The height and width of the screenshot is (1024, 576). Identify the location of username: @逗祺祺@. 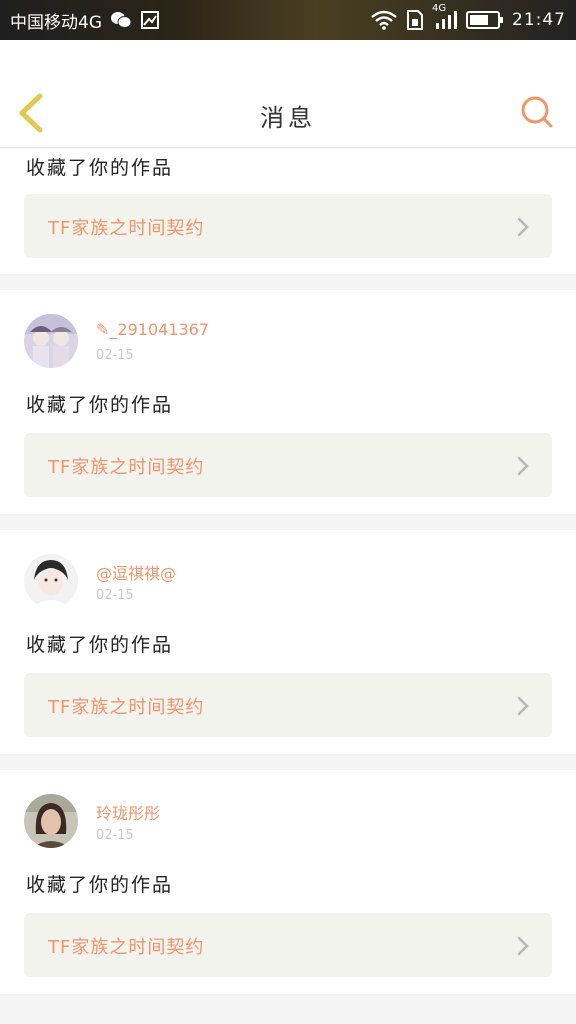
(136, 572).